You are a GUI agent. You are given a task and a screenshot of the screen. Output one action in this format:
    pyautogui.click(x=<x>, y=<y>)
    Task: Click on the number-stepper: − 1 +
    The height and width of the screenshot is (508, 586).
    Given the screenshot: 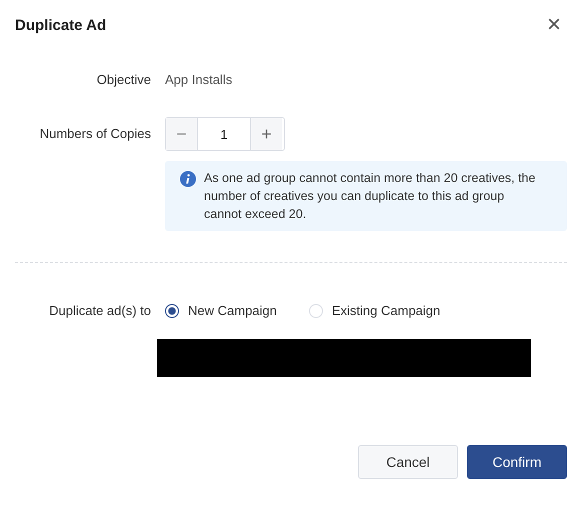 What is the action you would take?
    pyautogui.click(x=225, y=134)
    